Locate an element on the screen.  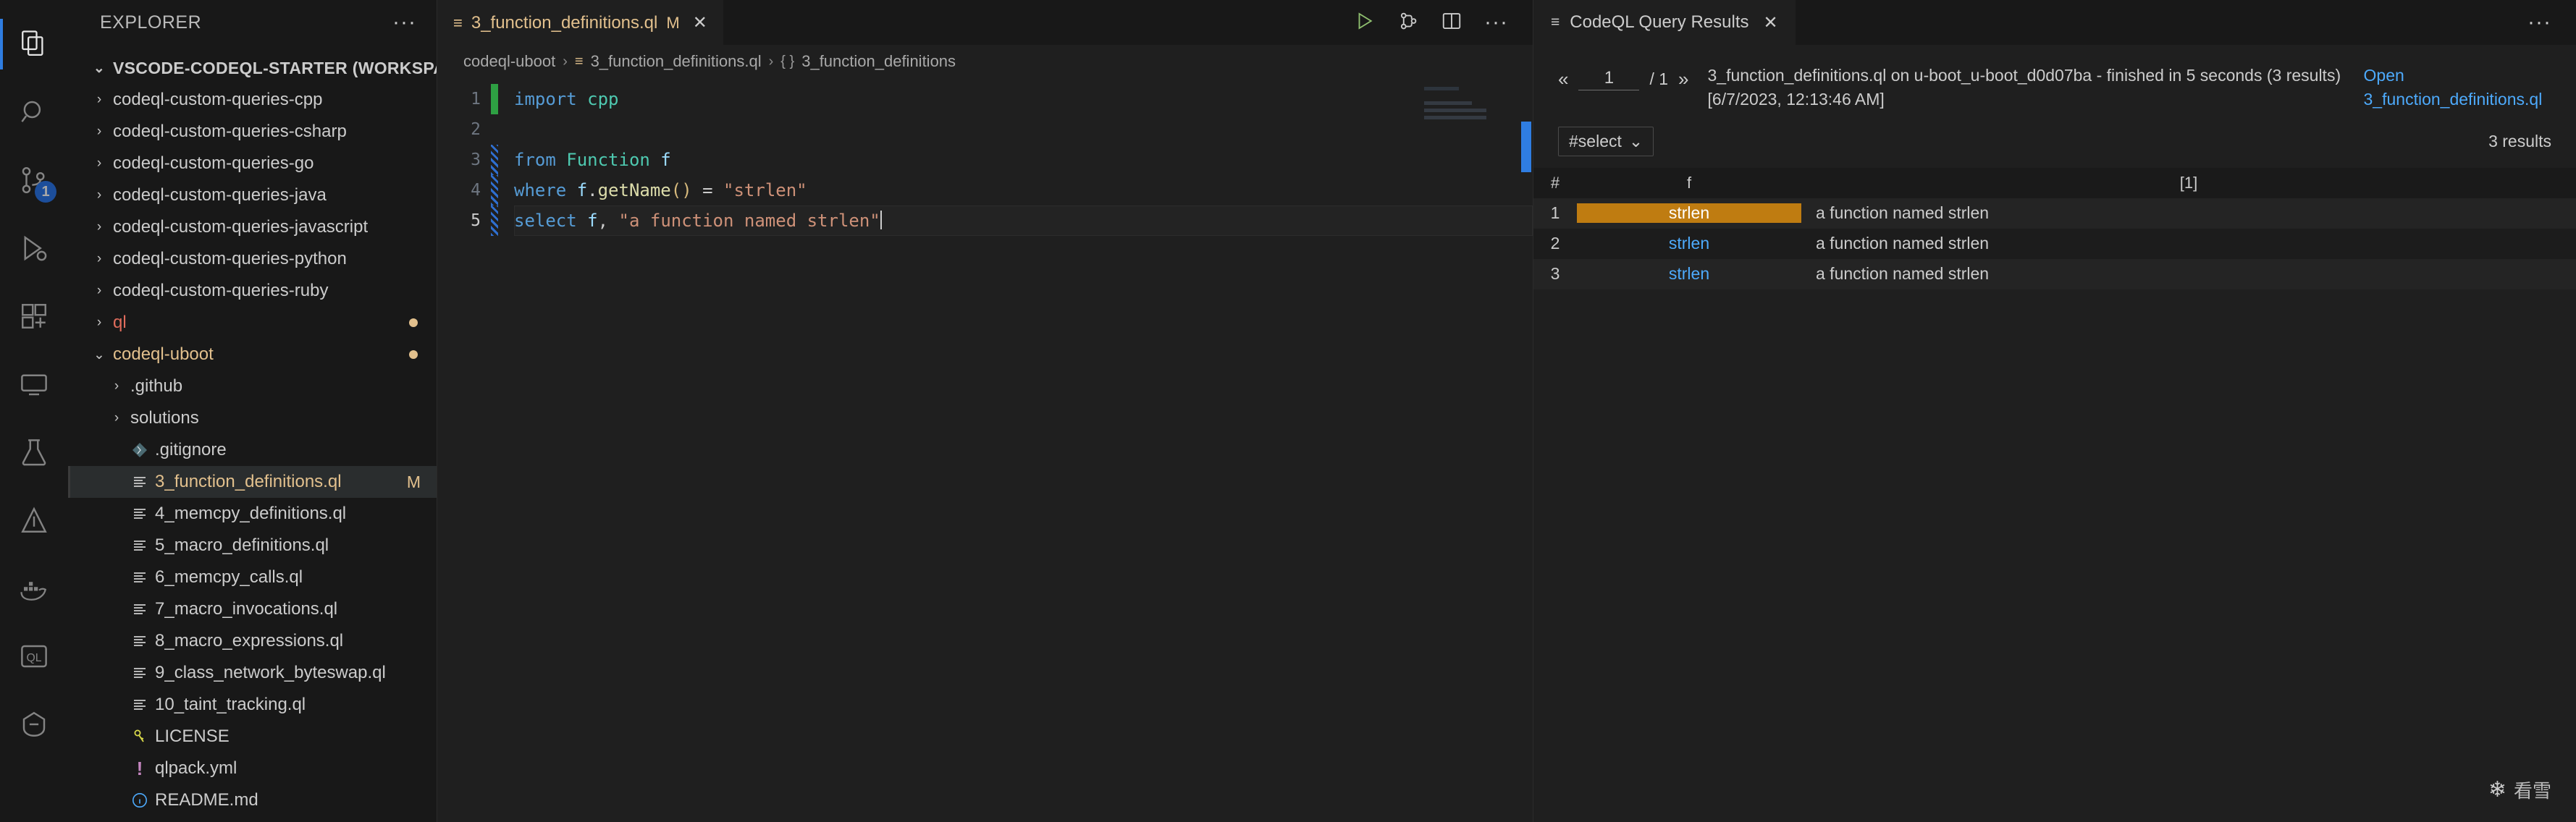
snowflake-icon: ❄ is located at coordinates (2497, 790).